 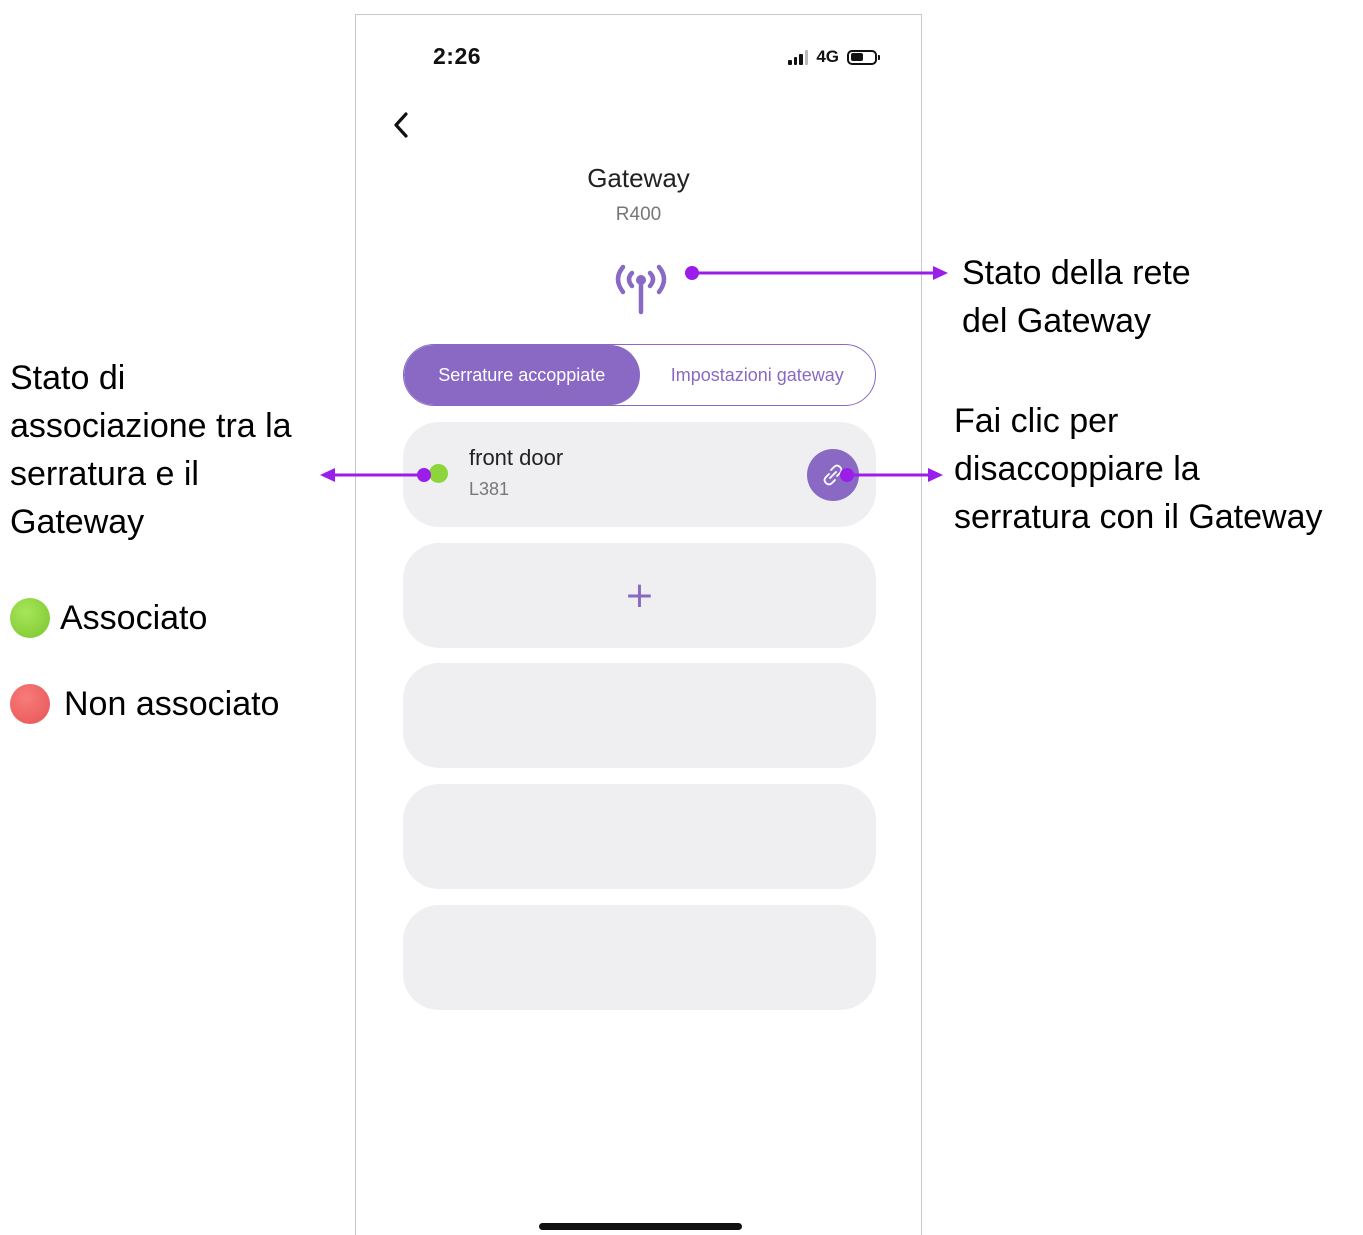 What do you see at coordinates (758, 375) in the screenshot?
I see `tab-gateway-settings: Impostazioni gateway` at bounding box center [758, 375].